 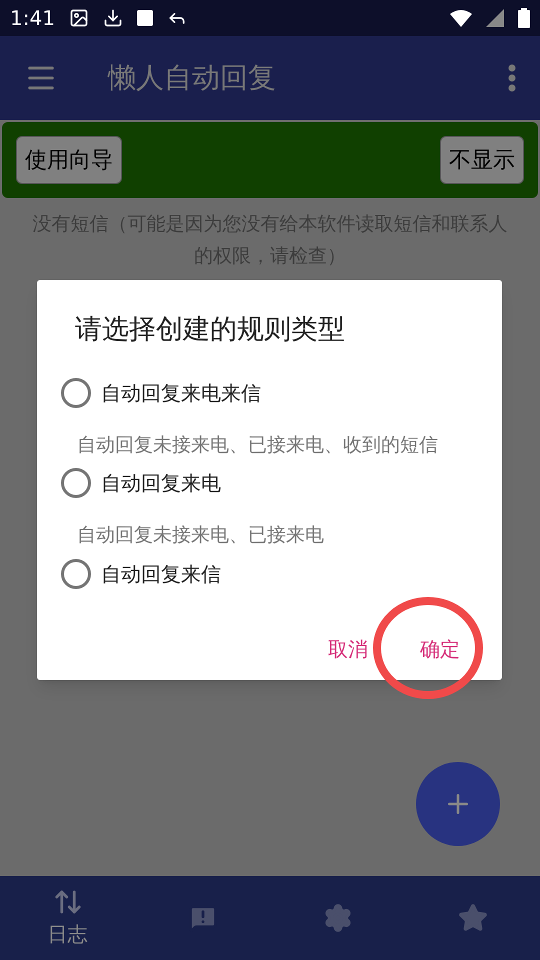 What do you see at coordinates (69, 160) in the screenshot?
I see `guide-button: 使用向导` at bounding box center [69, 160].